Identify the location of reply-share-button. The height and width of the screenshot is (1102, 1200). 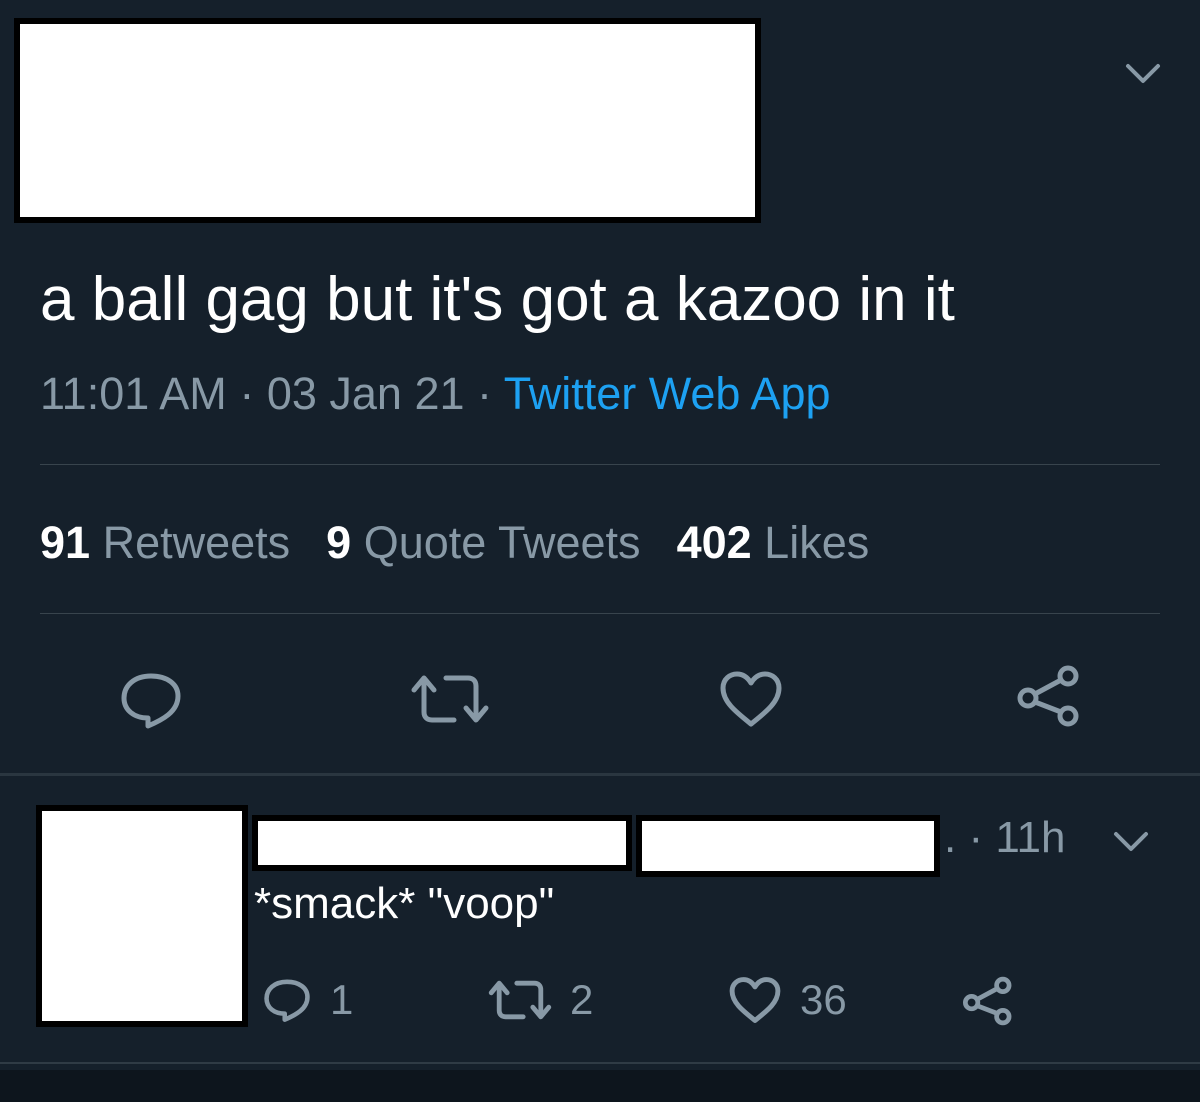
(988, 1001).